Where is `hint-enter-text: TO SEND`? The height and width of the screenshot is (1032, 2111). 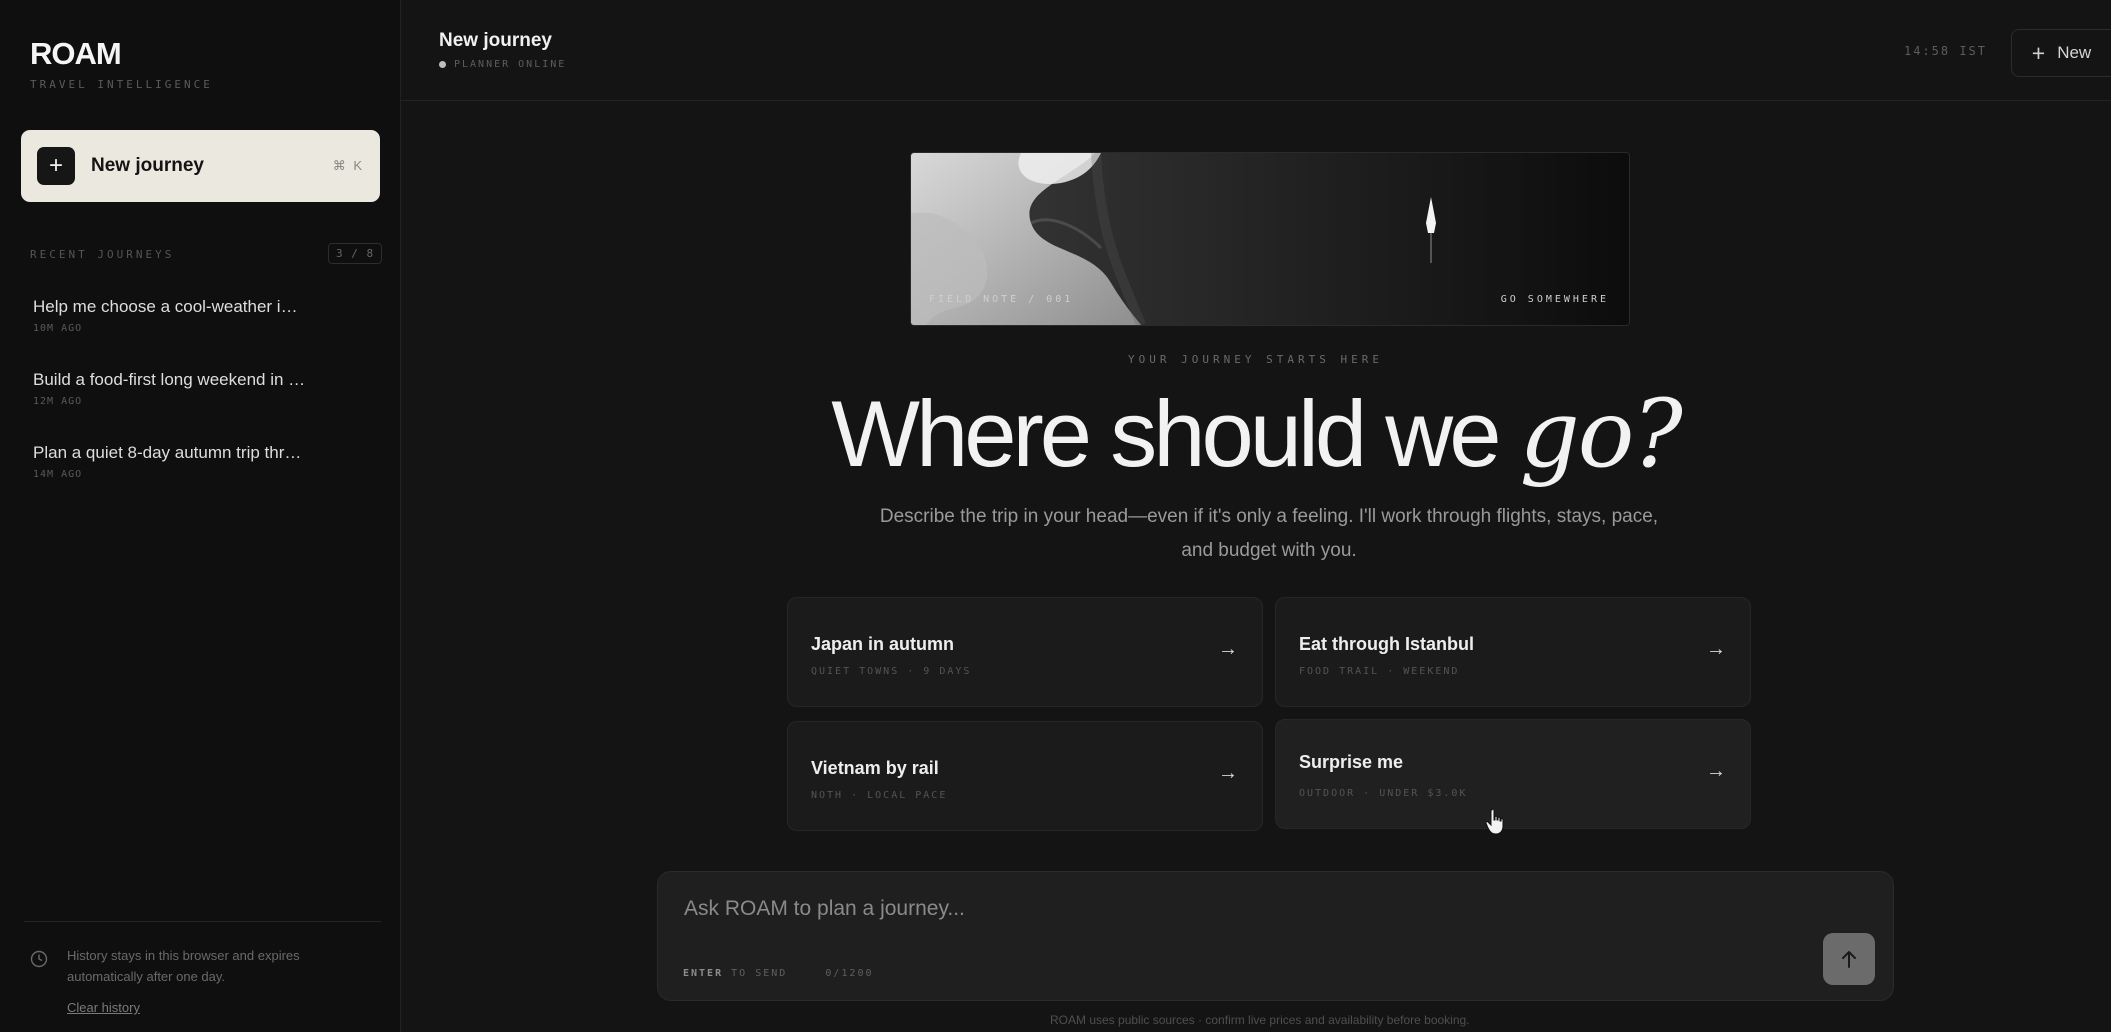
hint-enter-text: TO SEND is located at coordinates (759, 973).